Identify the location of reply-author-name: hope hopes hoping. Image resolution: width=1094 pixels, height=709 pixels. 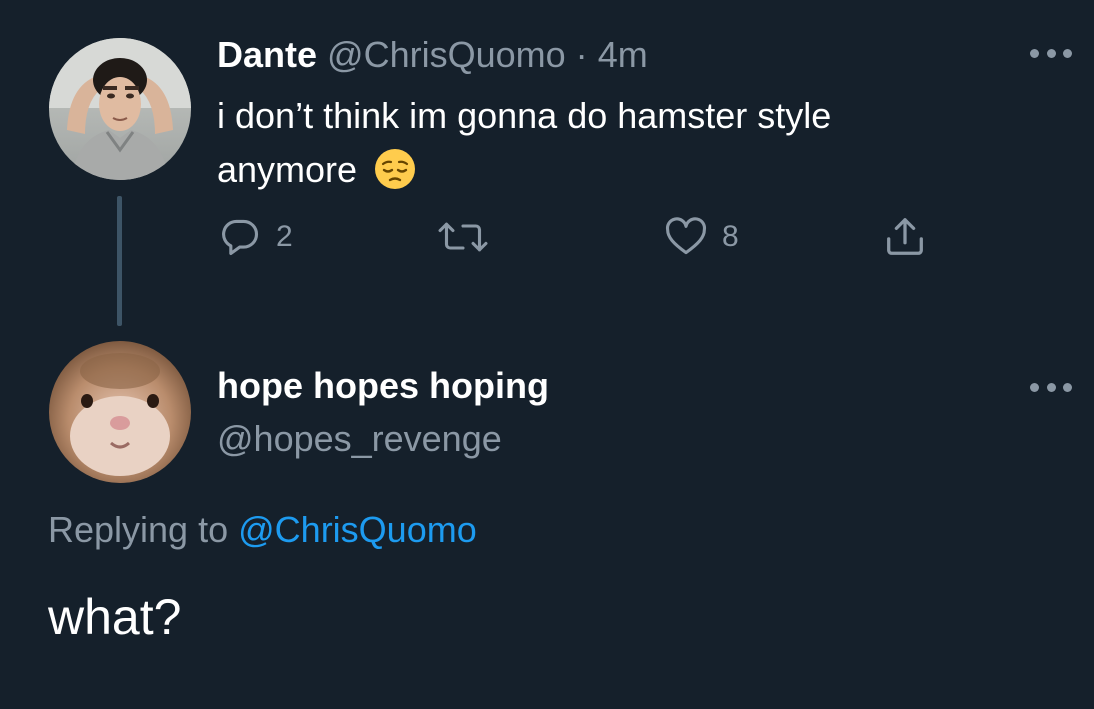
(383, 386).